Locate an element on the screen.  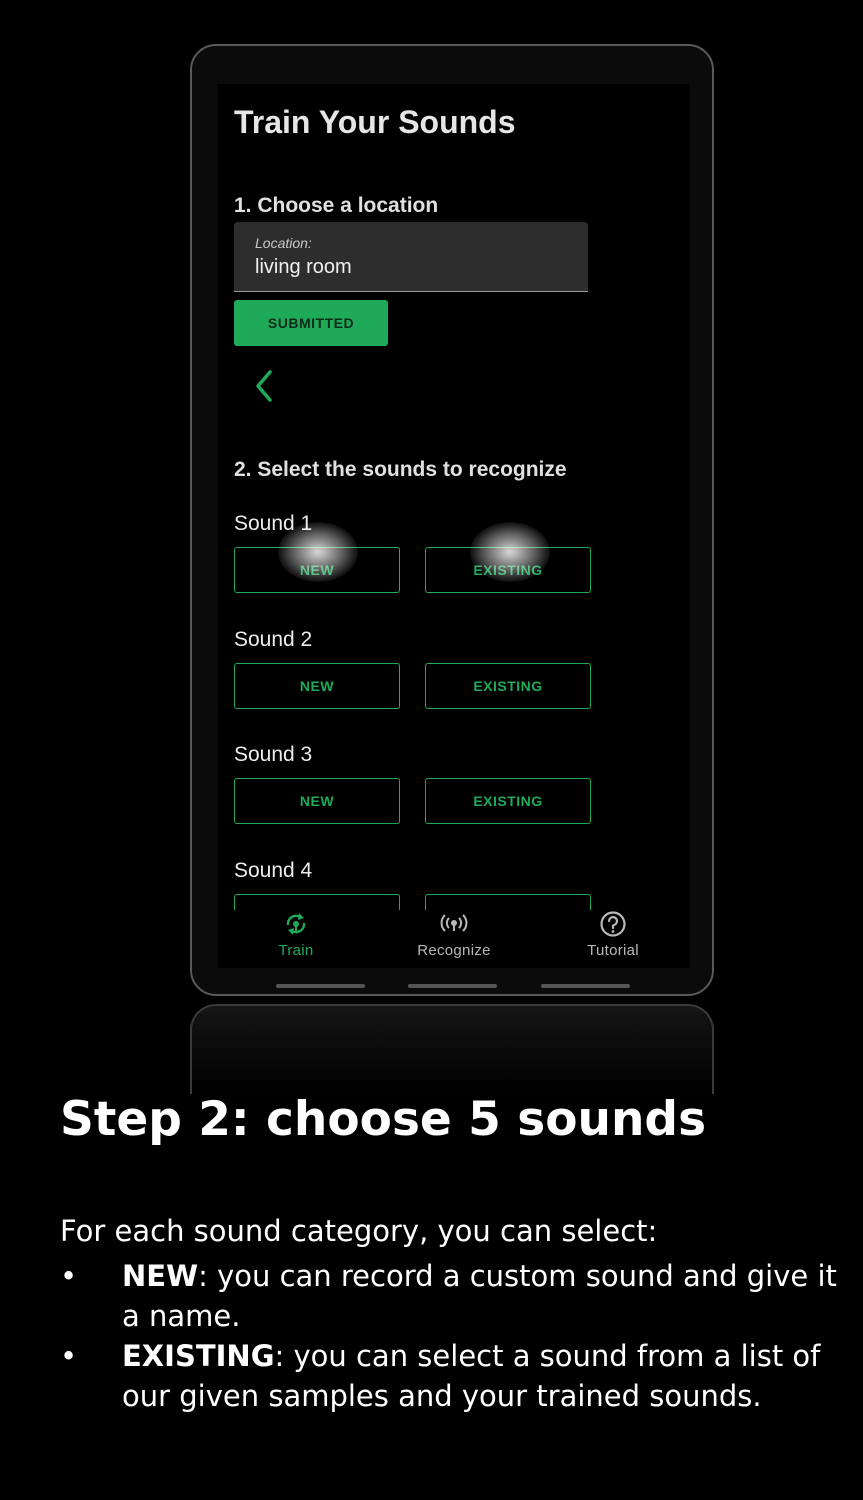
sound-3-new-button: NEW is located at coordinates (317, 801).